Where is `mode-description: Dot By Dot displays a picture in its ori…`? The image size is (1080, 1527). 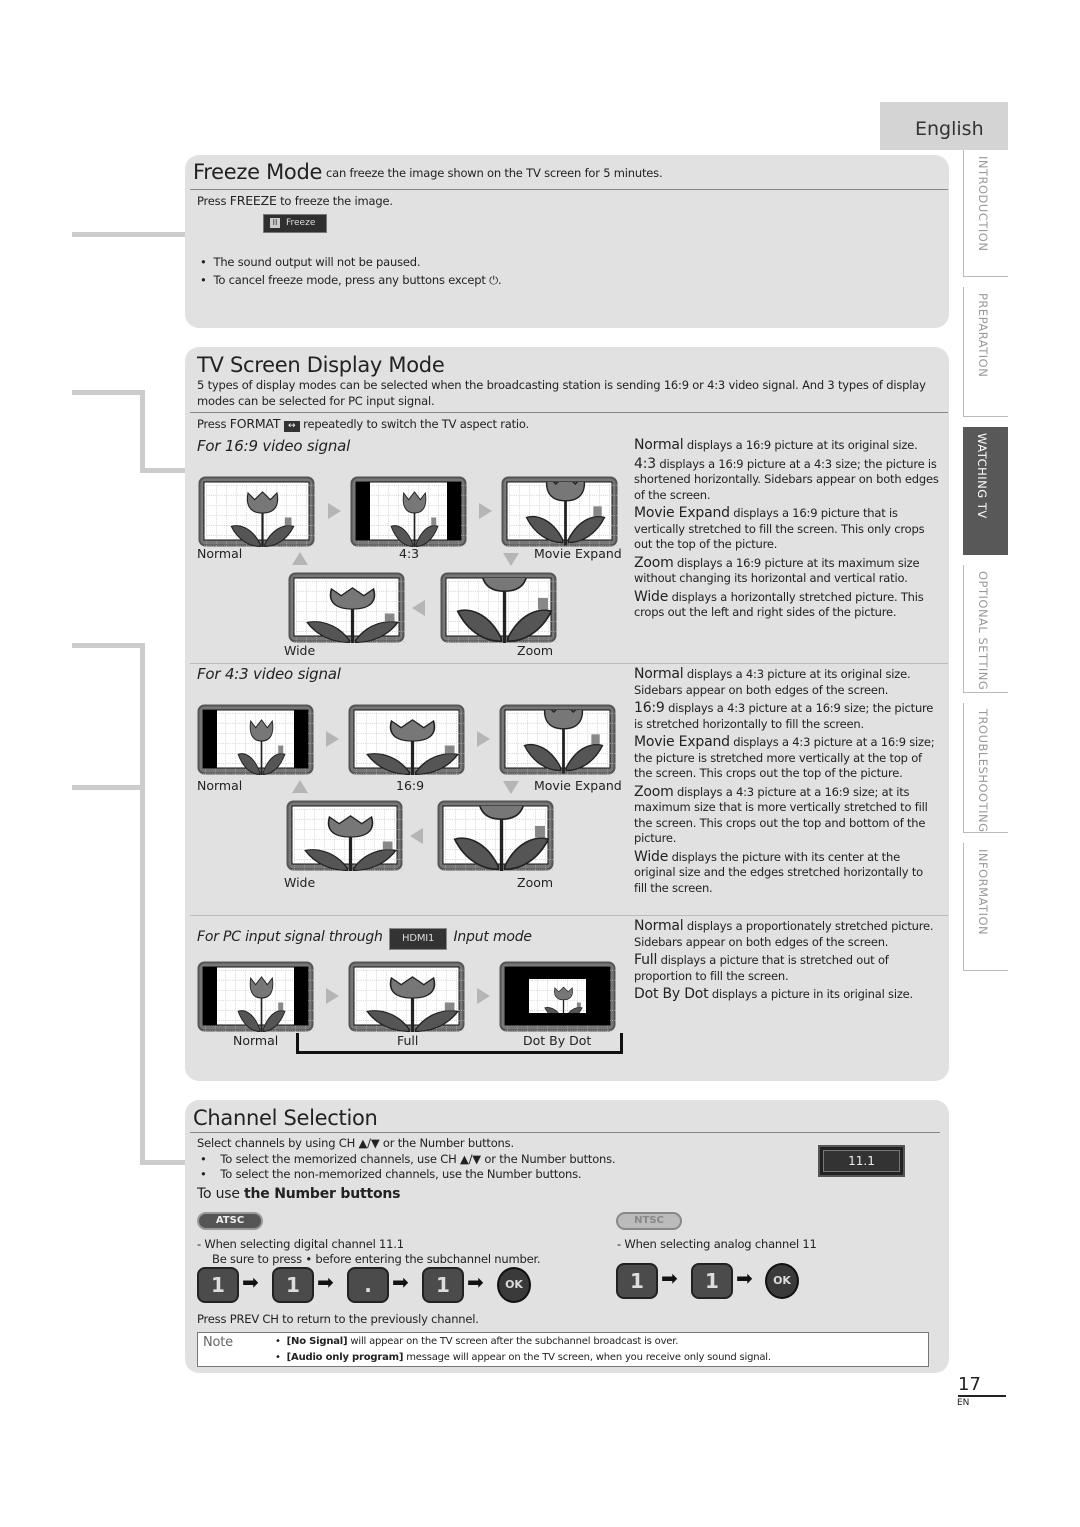 mode-description: Dot By Dot displays a picture in its ori… is located at coordinates (774, 994).